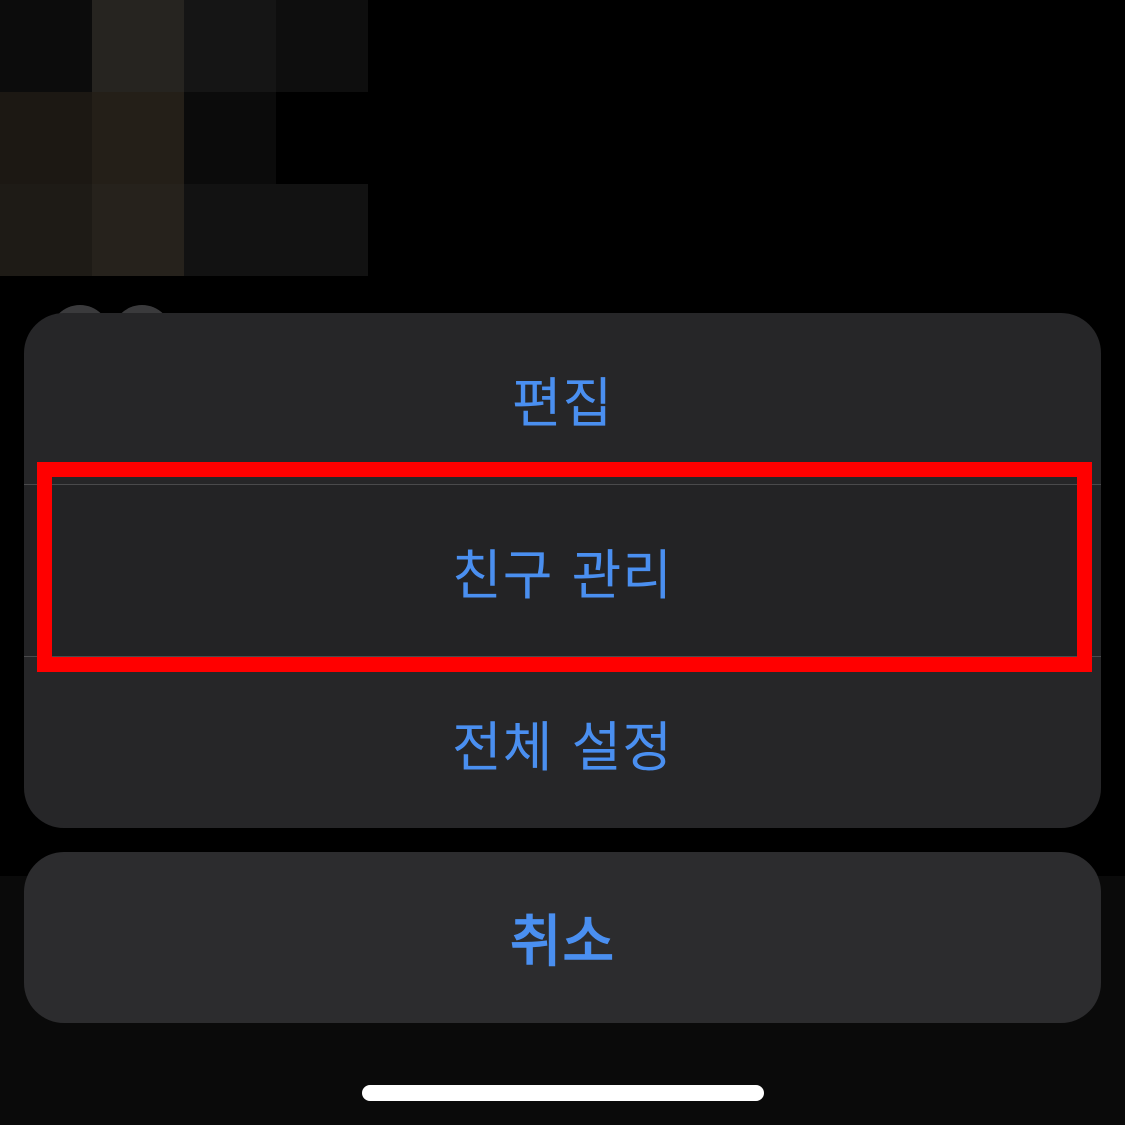 This screenshot has height=1125, width=1125. I want to click on edit-button: 편집, so click(562, 398).